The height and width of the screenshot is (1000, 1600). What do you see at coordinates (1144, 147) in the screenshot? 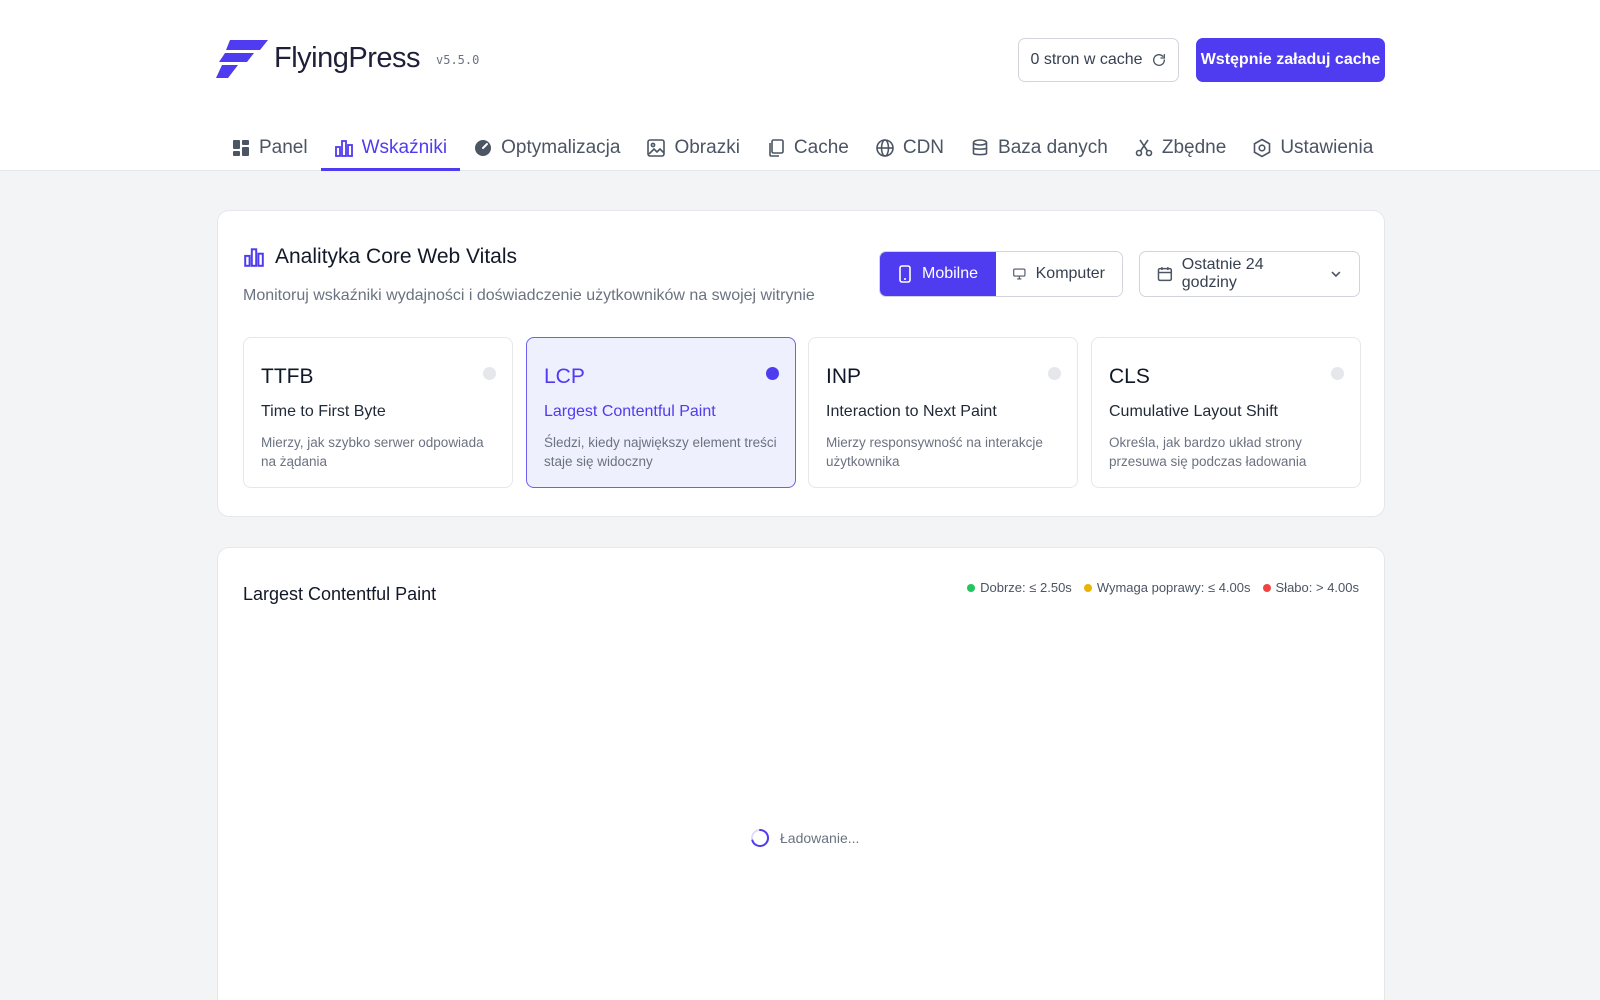
I see `scissors-icon` at bounding box center [1144, 147].